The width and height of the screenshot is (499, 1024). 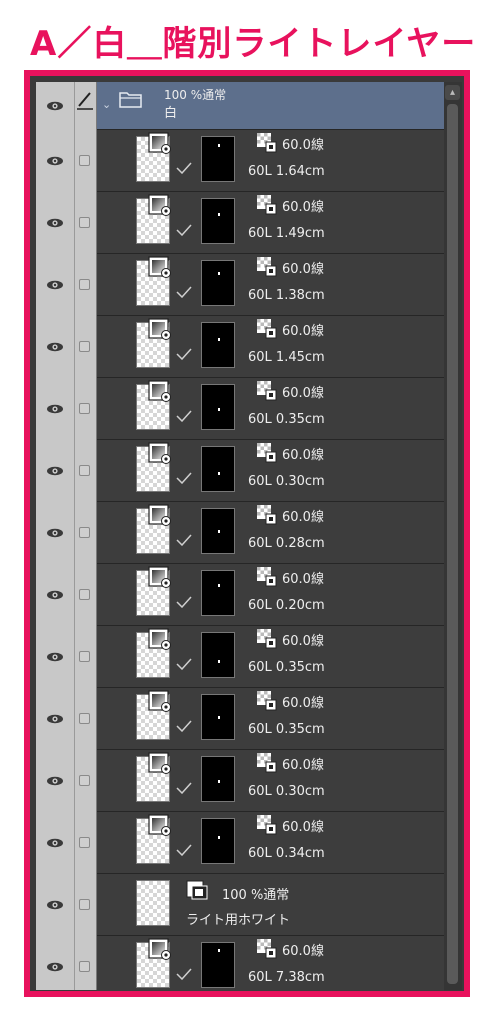 What do you see at coordinates (240, 223) in the screenshot?
I see `vector-layer-row: 60.0線 60L 1.49cm` at bounding box center [240, 223].